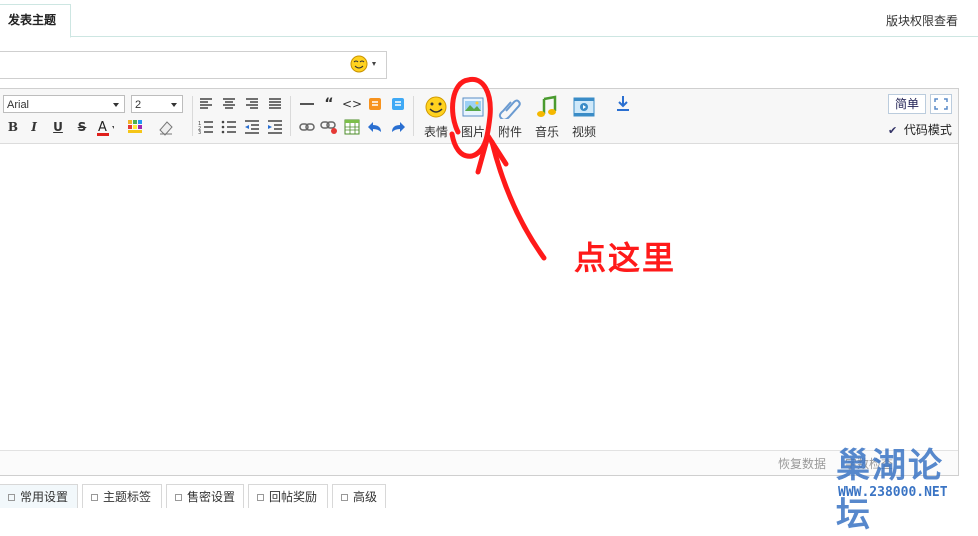 The image size is (978, 536). Describe the element at coordinates (893, 492) in the screenshot. I see `watermark-url: WWW.238000.NET` at that location.